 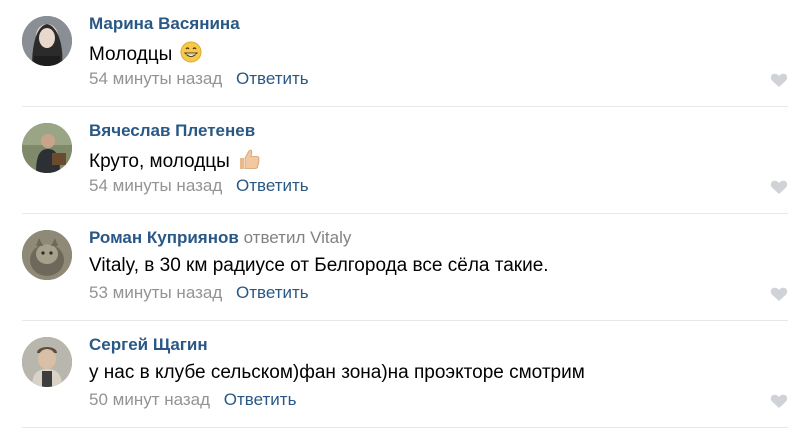 What do you see at coordinates (159, 161) in the screenshot?
I see `comment-text-body: Круто, молодцы` at bounding box center [159, 161].